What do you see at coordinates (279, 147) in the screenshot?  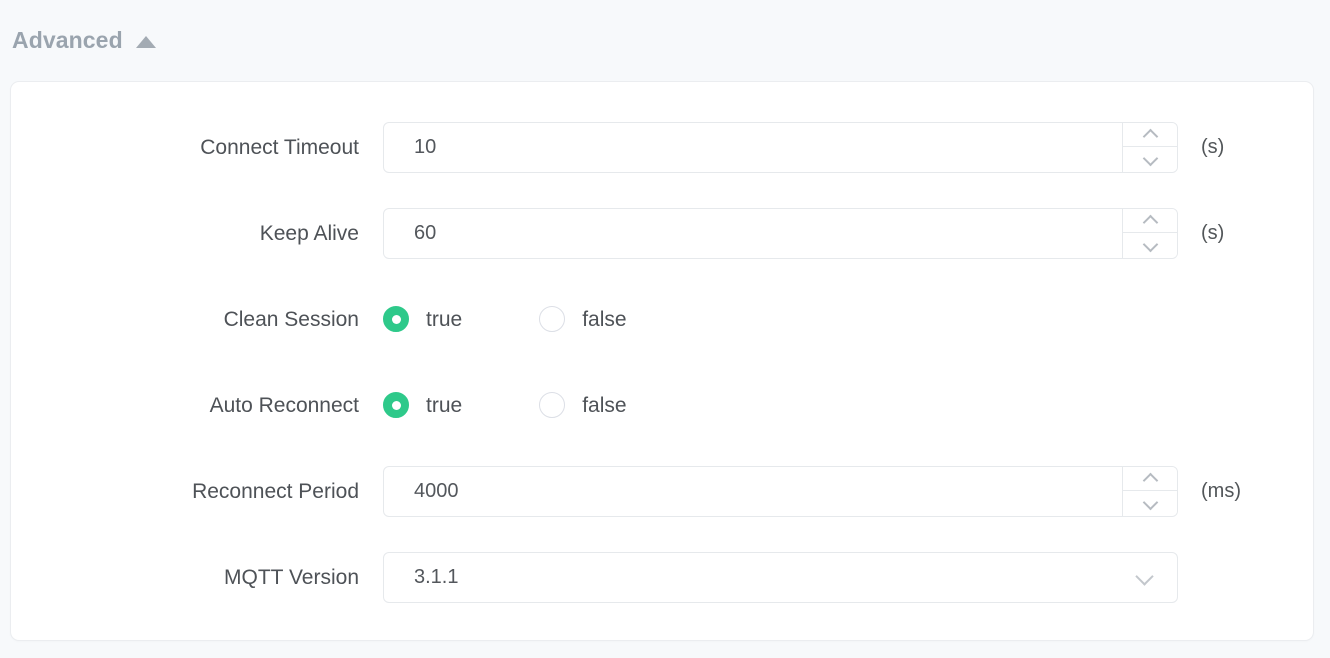 I see `connect-timeout-label: Connect Timeout` at bounding box center [279, 147].